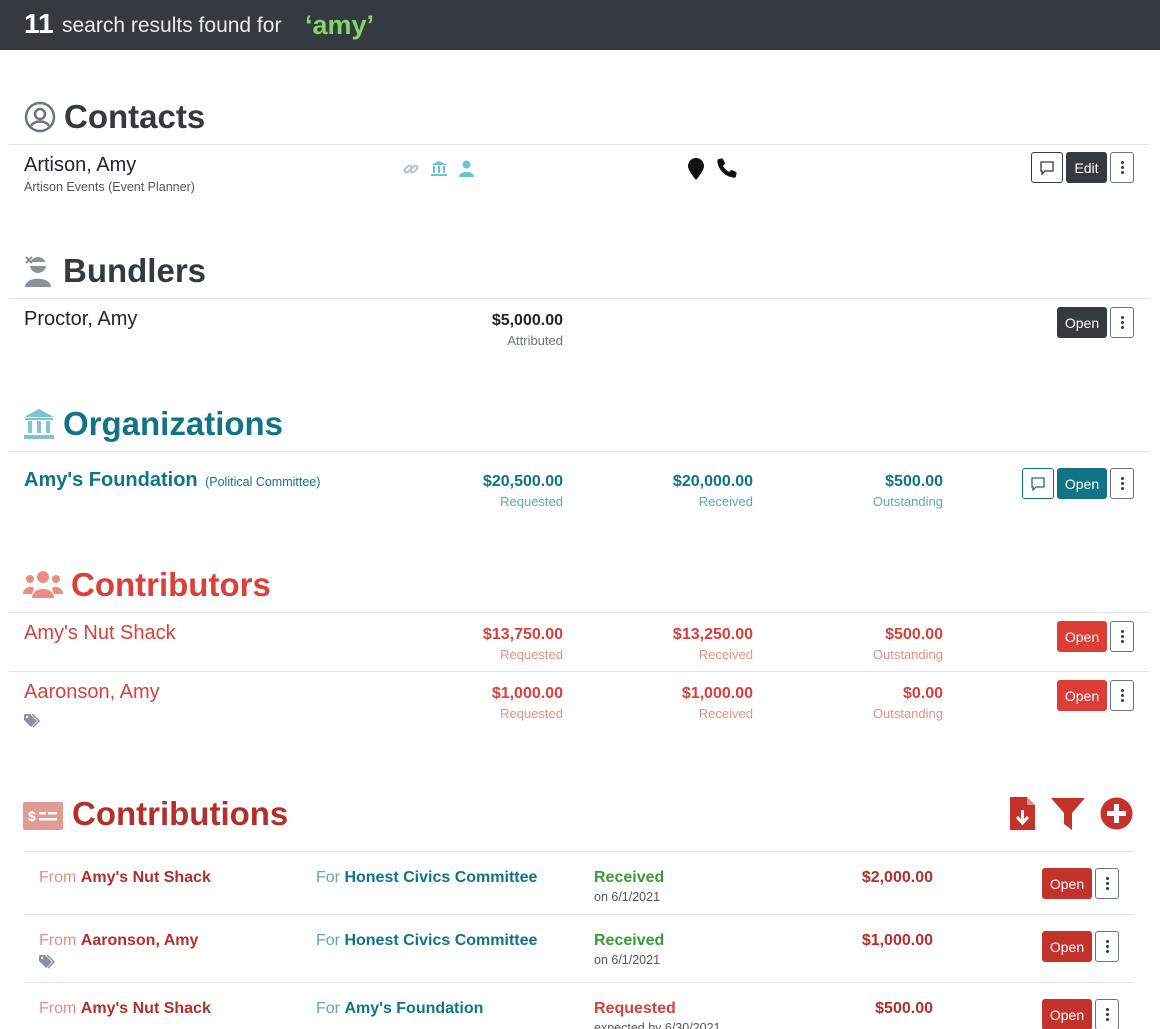 This screenshot has height=1029, width=1160. I want to click on requested-amount: $20,500.00, so click(522, 481).